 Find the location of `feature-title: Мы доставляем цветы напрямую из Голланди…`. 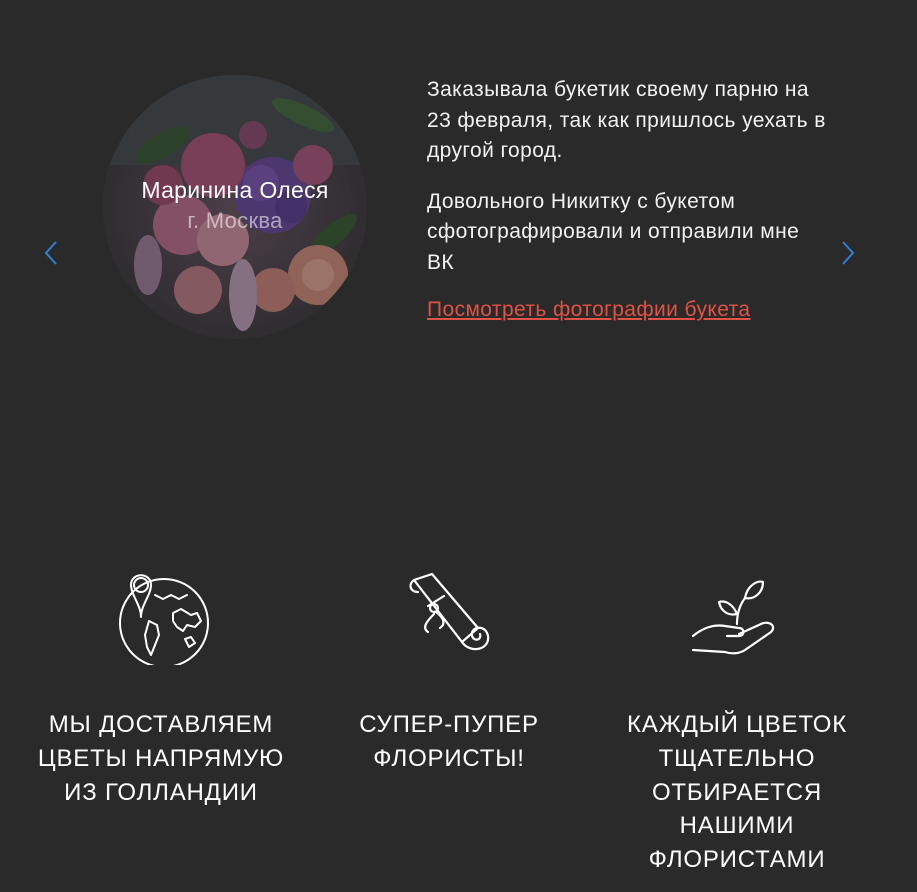

feature-title: Мы доставляем цветы напрямую из Голланди… is located at coordinates (161, 758).